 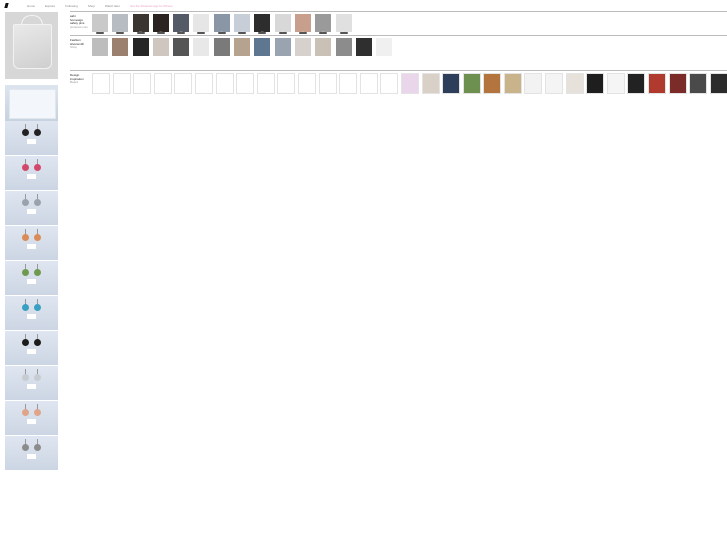 What do you see at coordinates (31, 103) in the screenshot?
I see `pin-shoebox` at bounding box center [31, 103].